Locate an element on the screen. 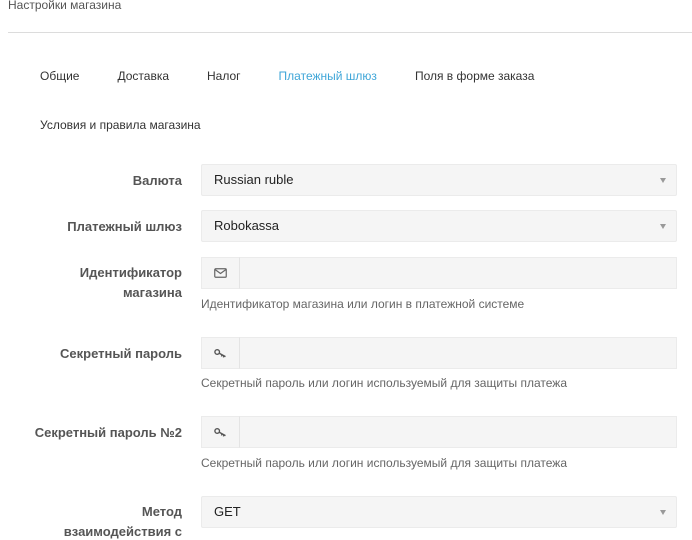  shop-id-label-line2: магазина is located at coordinates (152, 292).